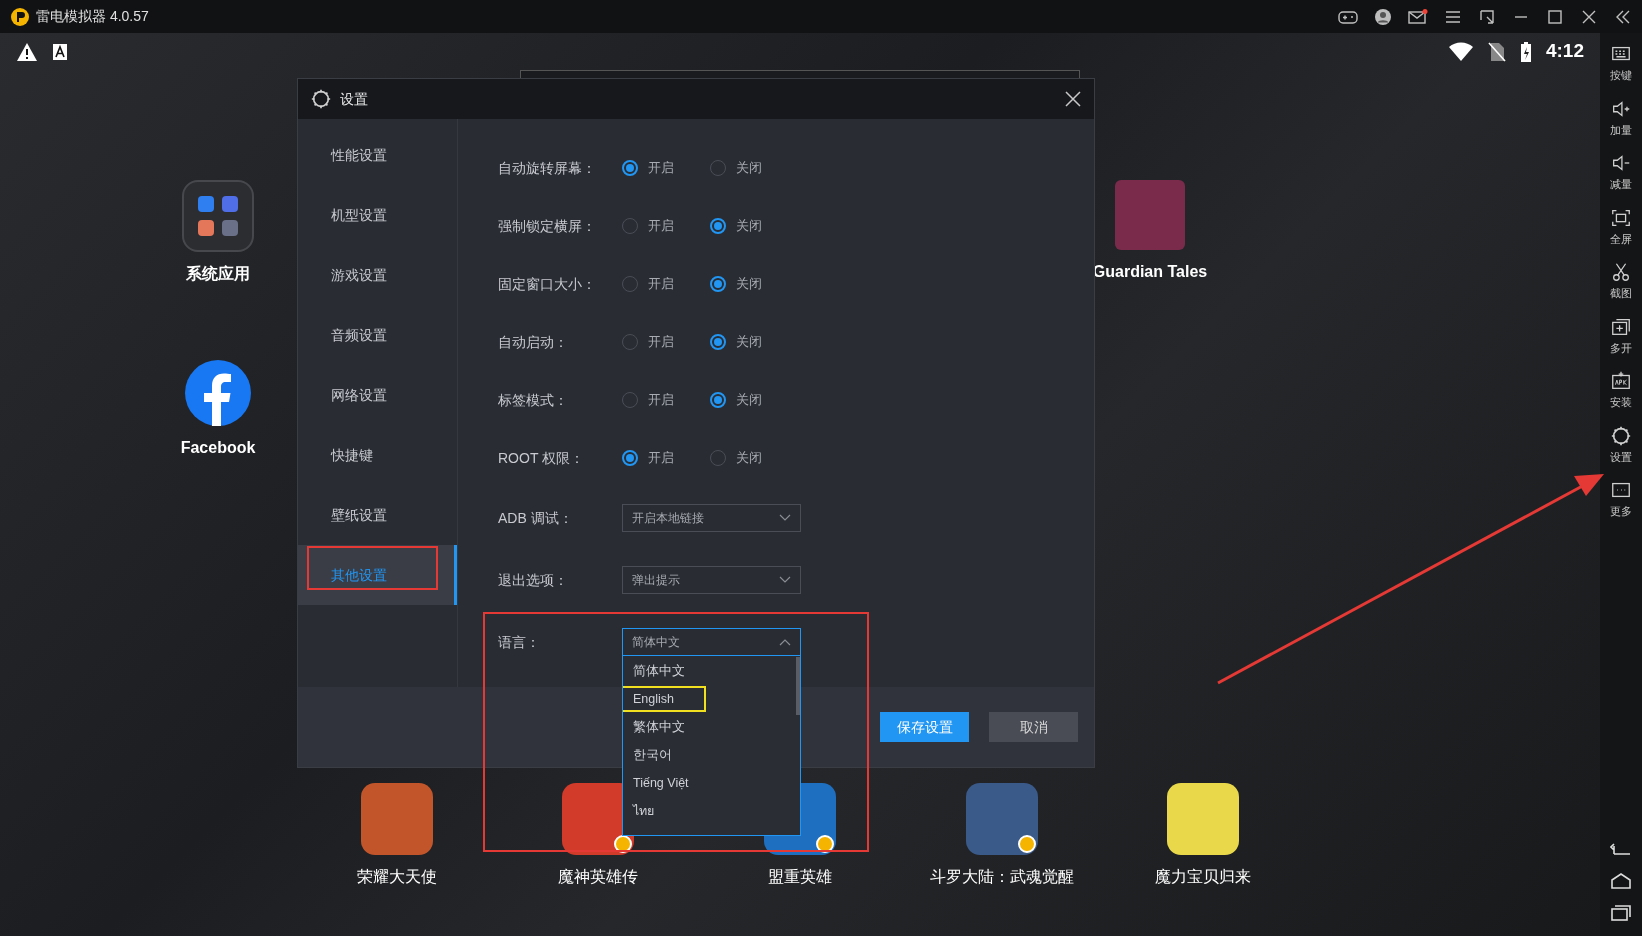 This screenshot has height=936, width=1642. What do you see at coordinates (1621, 272) in the screenshot?
I see `scissors-icon` at bounding box center [1621, 272].